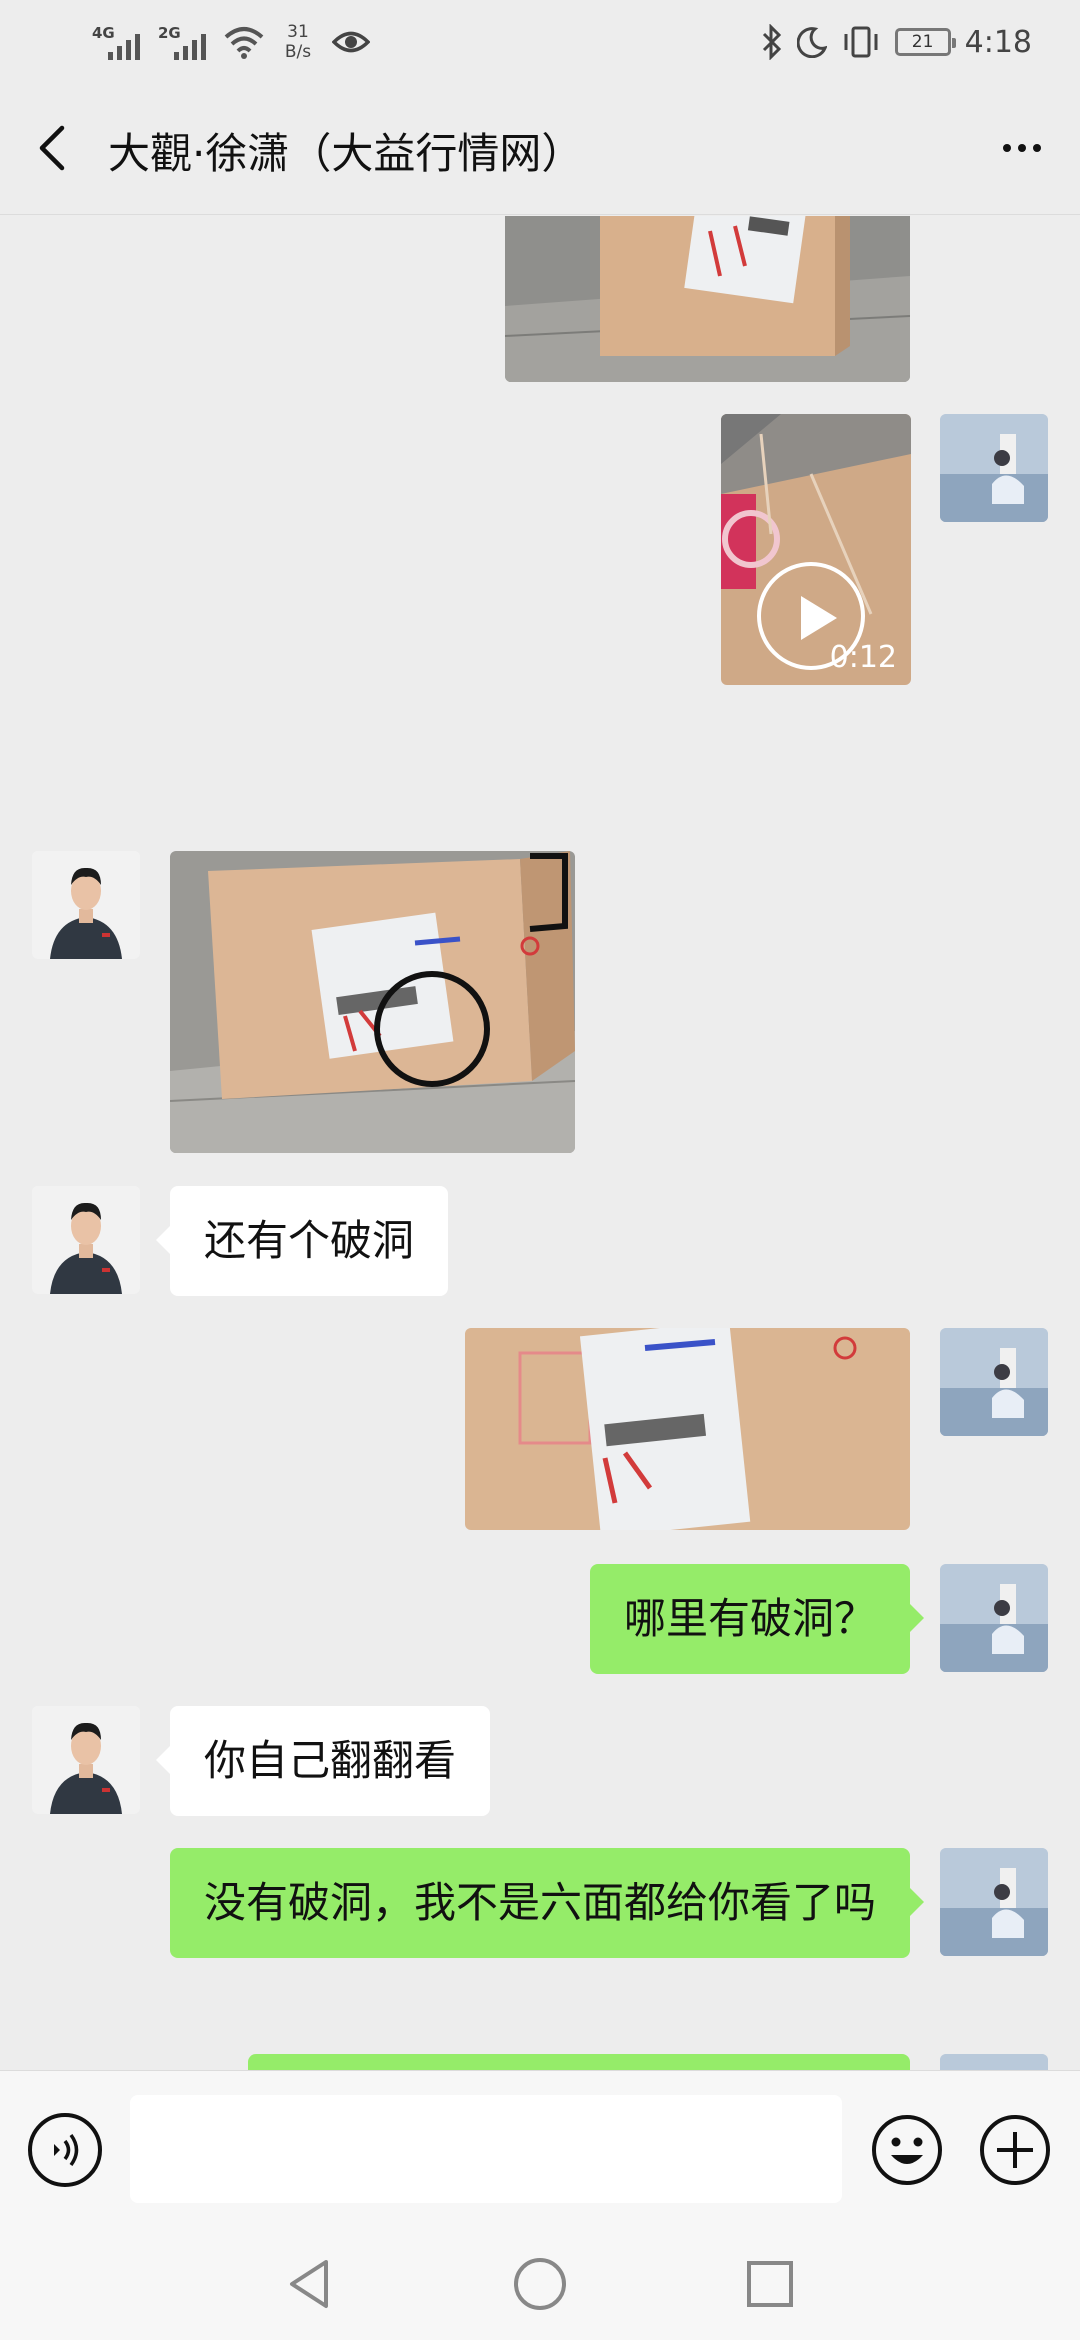  Describe the element at coordinates (1022, 148) in the screenshot. I see `more-options-button` at that location.